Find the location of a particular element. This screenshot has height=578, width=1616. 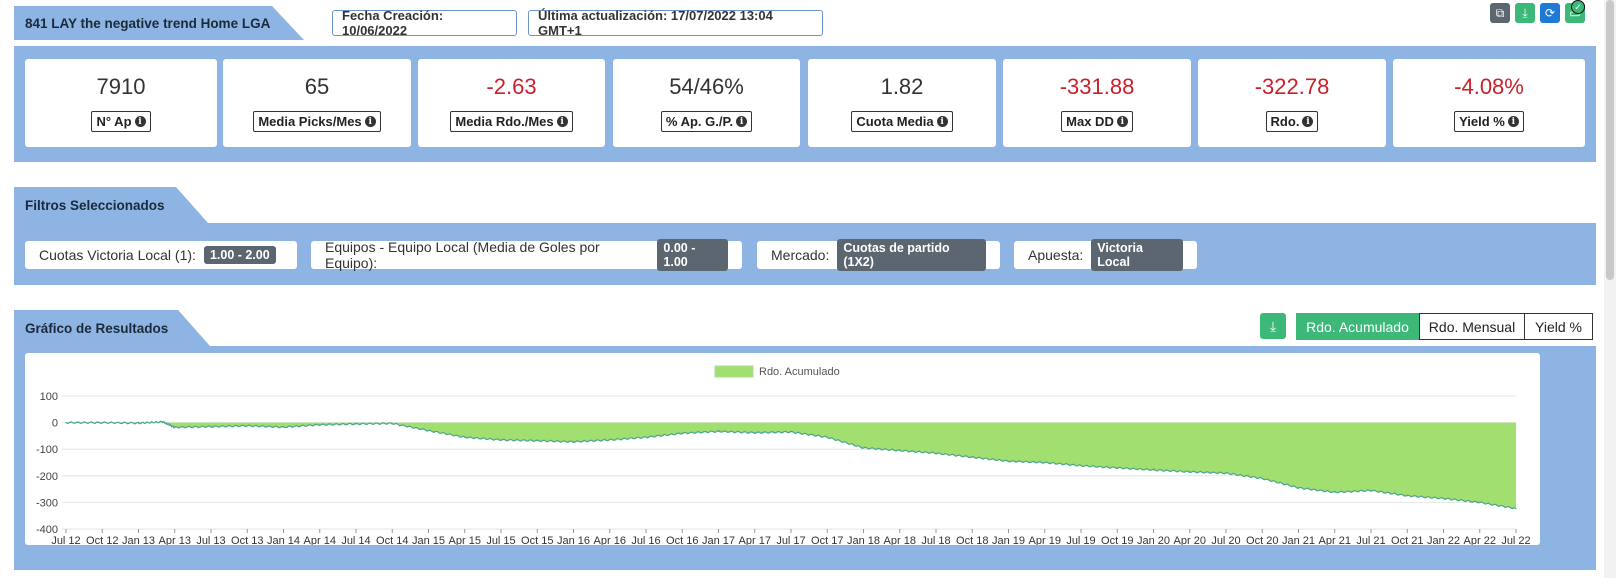

x-tick-label: Jul 18 is located at coordinates (935, 540).